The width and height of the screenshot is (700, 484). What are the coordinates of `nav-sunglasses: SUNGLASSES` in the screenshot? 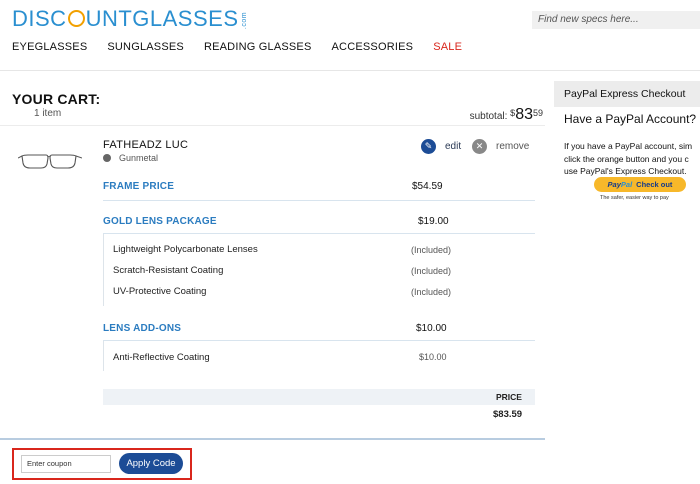 It's located at (145, 47).